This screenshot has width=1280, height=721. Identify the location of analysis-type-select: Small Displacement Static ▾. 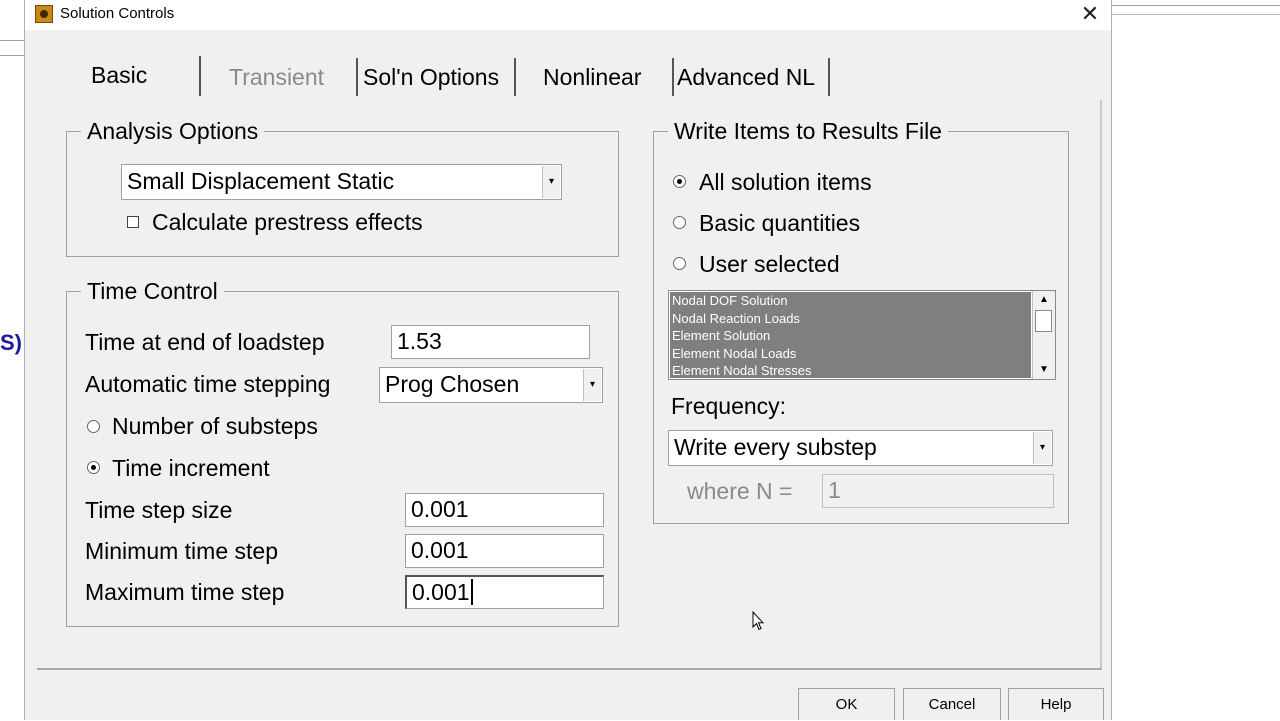
(341, 182).